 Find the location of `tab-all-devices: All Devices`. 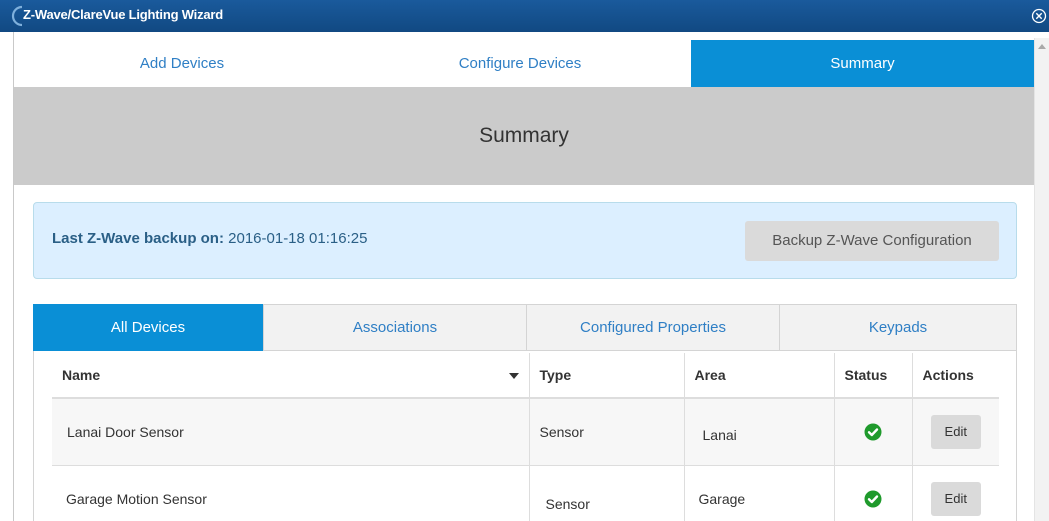

tab-all-devices: All Devices is located at coordinates (148, 327).